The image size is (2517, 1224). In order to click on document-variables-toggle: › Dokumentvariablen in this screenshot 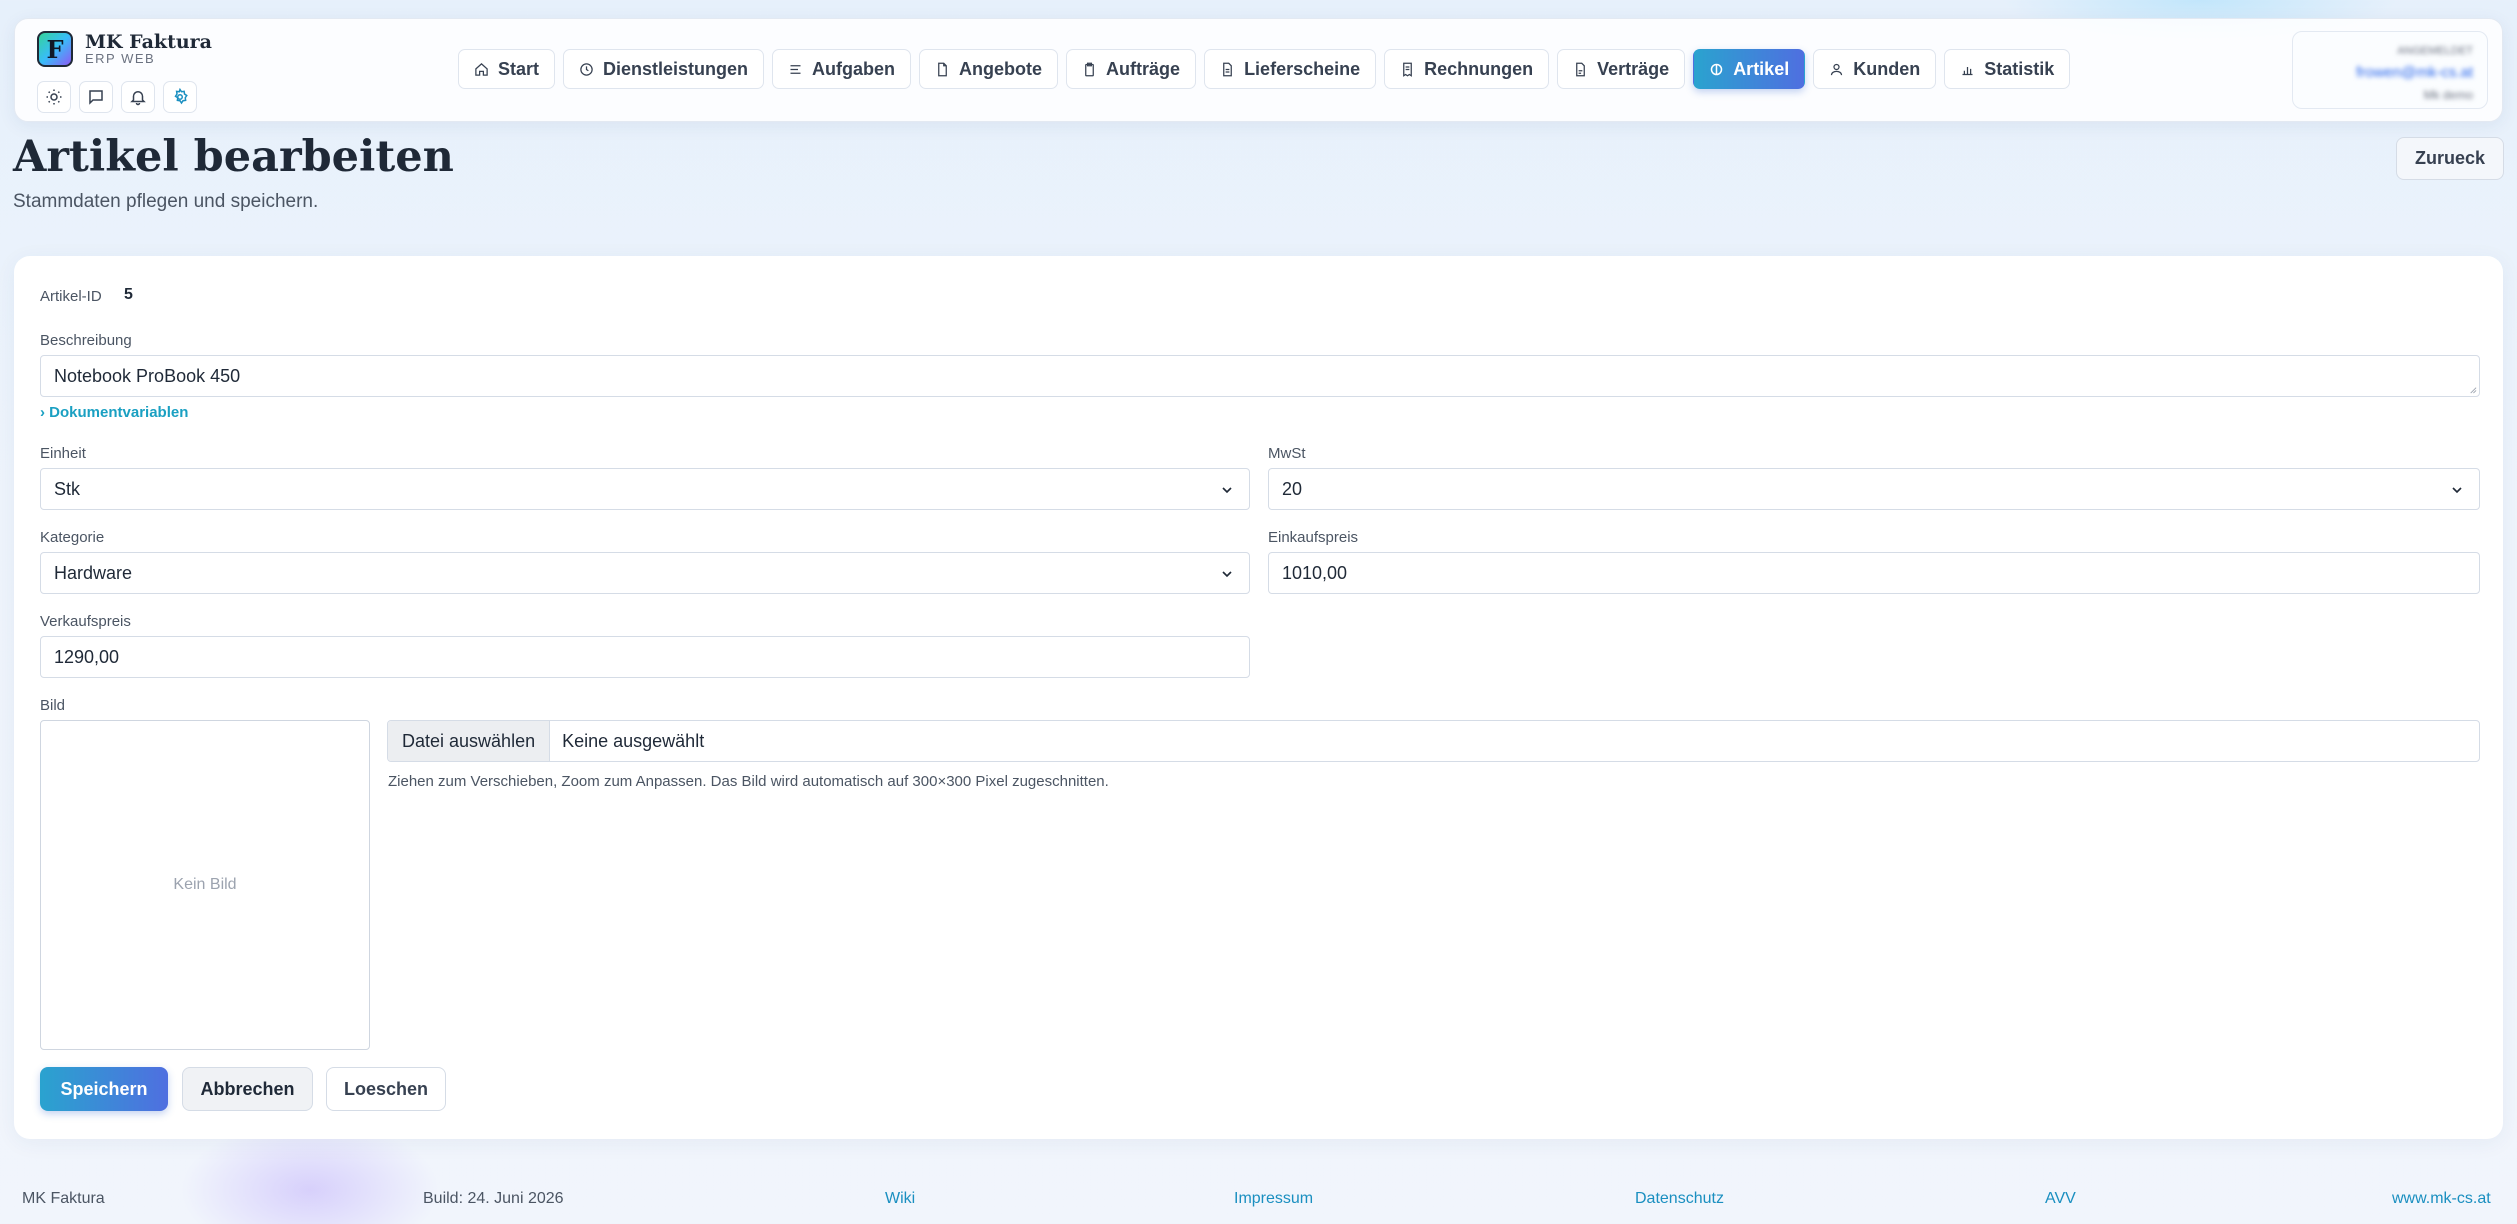, I will do `click(114, 412)`.